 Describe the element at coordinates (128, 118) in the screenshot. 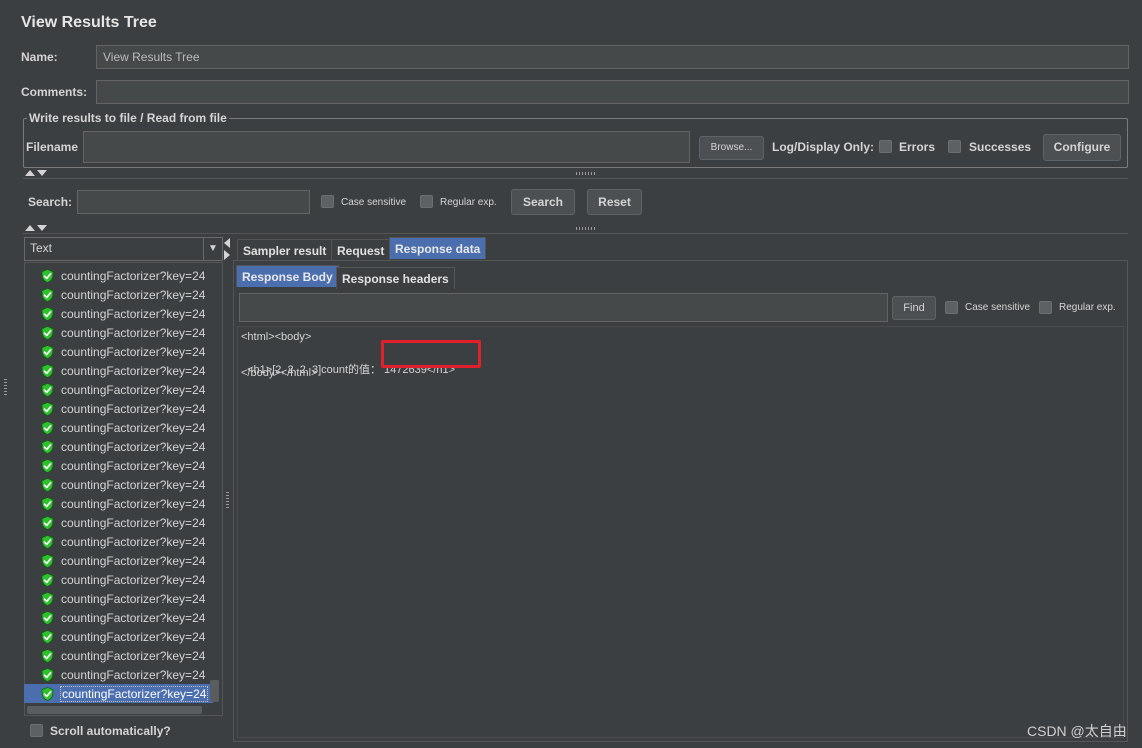

I see `file-section-title: Write results to file / Read from file` at that location.